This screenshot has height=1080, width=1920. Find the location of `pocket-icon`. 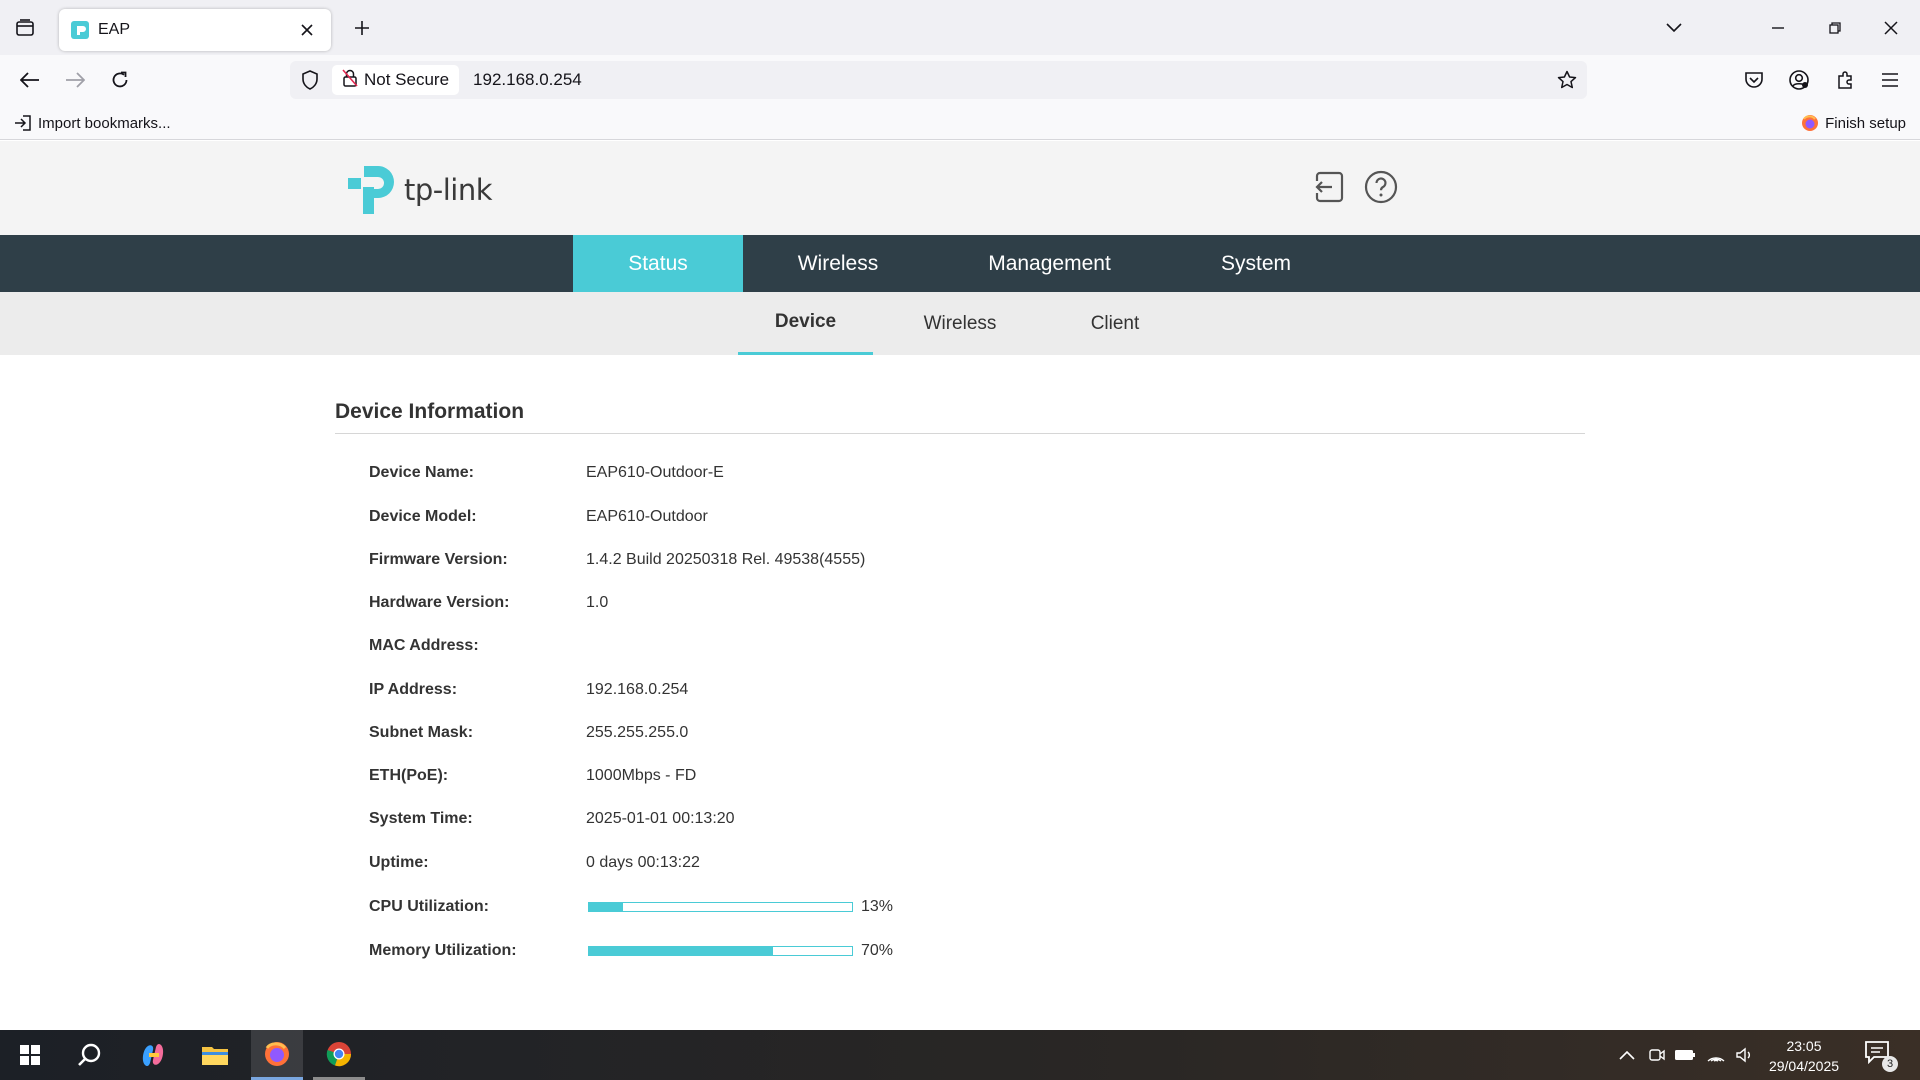

pocket-icon is located at coordinates (1754, 80).